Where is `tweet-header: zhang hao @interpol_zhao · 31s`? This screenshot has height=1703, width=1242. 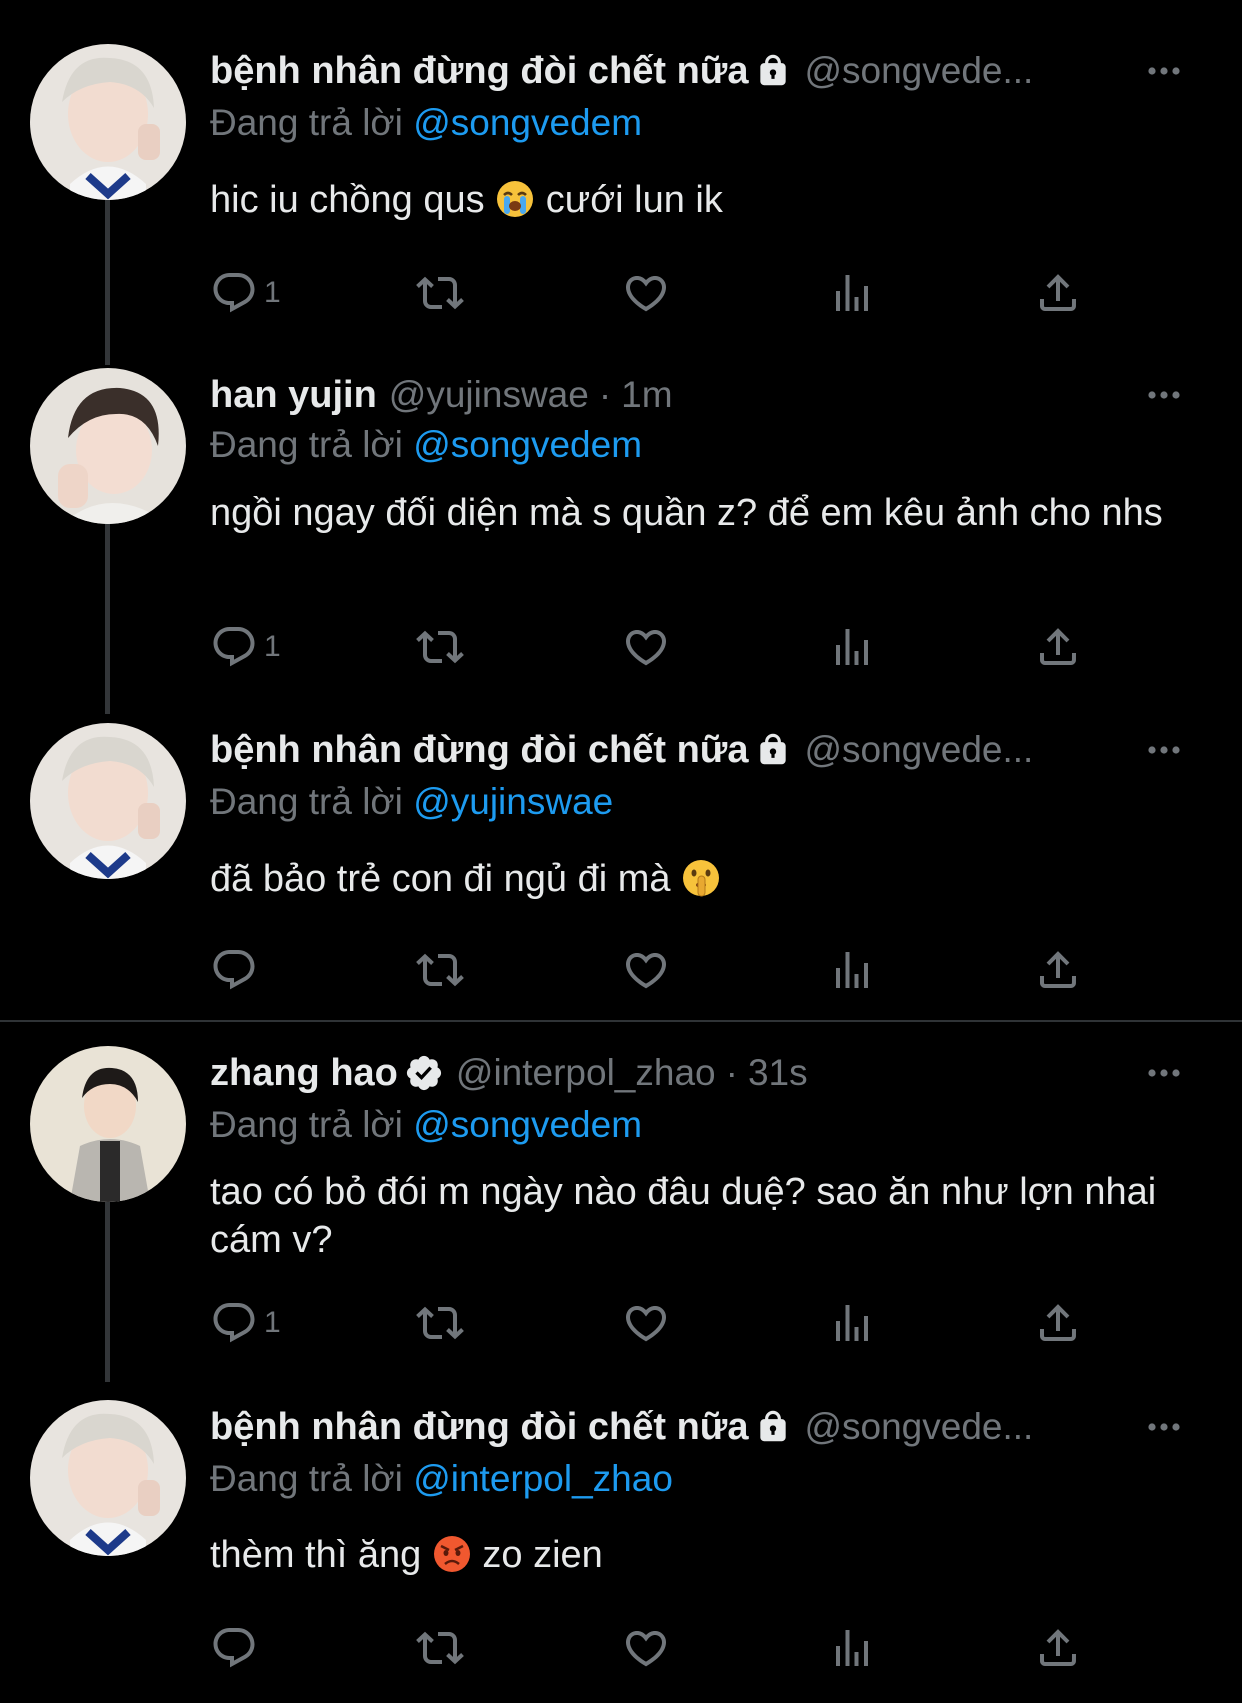 tweet-header: zhang hao @interpol_zhao · 31s is located at coordinates (706, 1073).